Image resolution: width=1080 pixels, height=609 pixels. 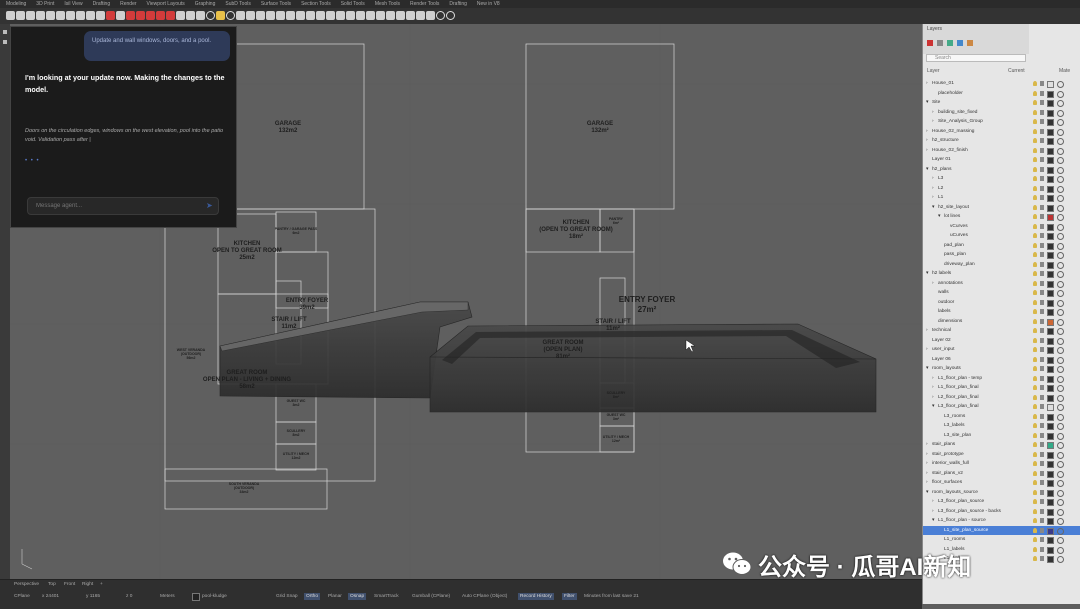 I want to click on menu-tab: Surface Tools, so click(x=276, y=4).